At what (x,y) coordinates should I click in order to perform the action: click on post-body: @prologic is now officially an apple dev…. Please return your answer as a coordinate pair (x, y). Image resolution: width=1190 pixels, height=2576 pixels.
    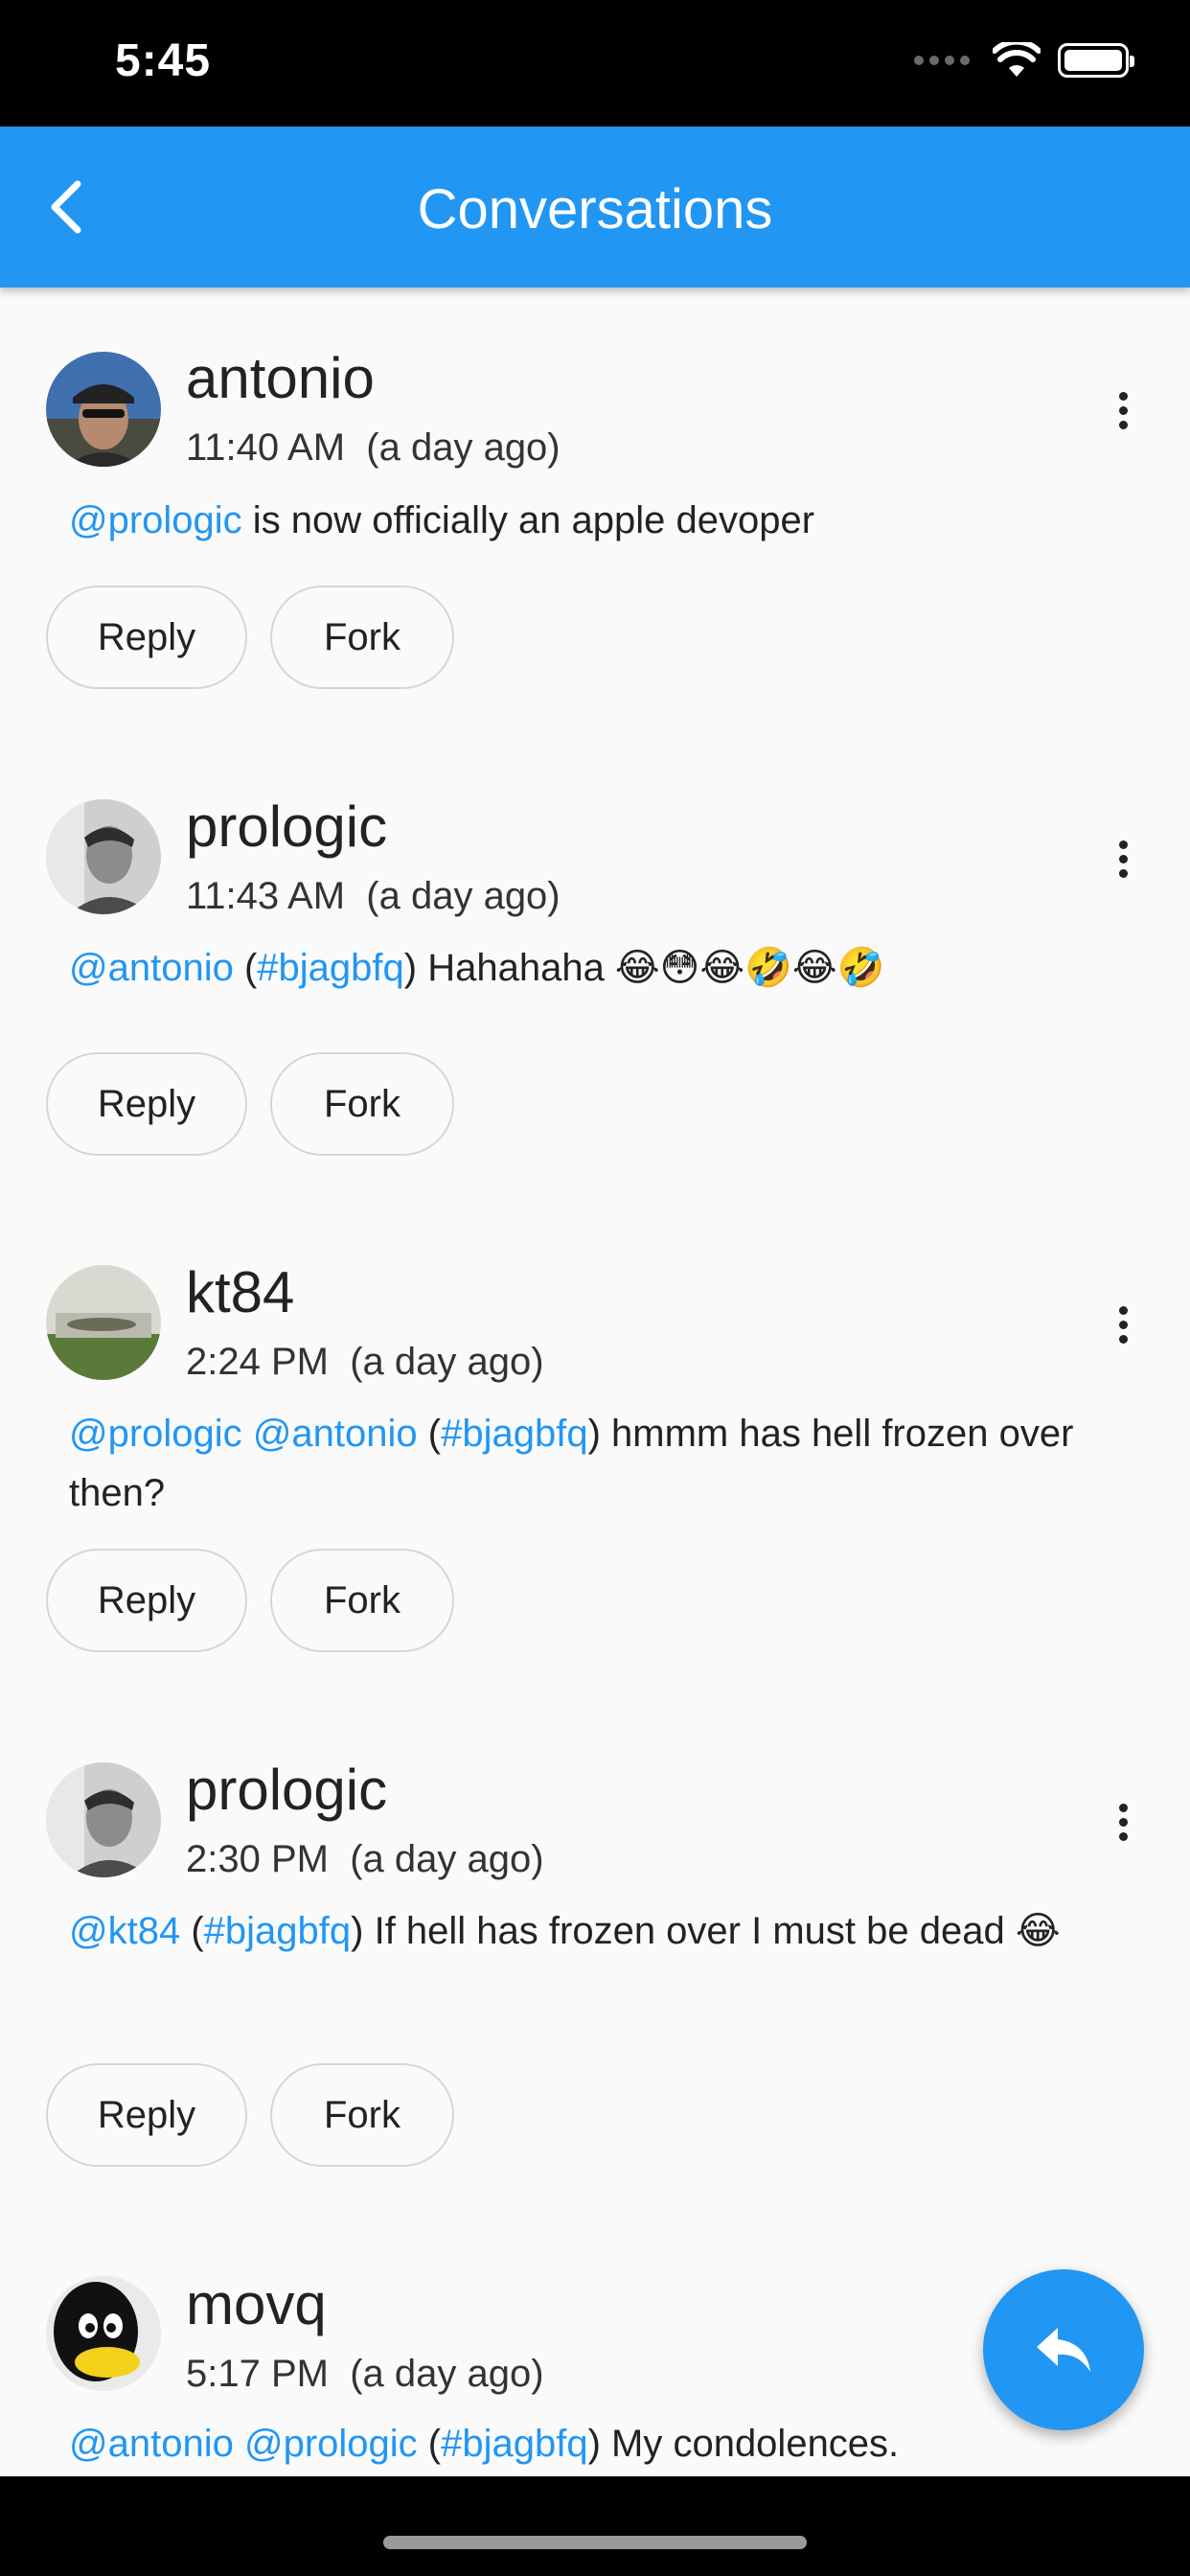
    Looking at the image, I should click on (601, 520).